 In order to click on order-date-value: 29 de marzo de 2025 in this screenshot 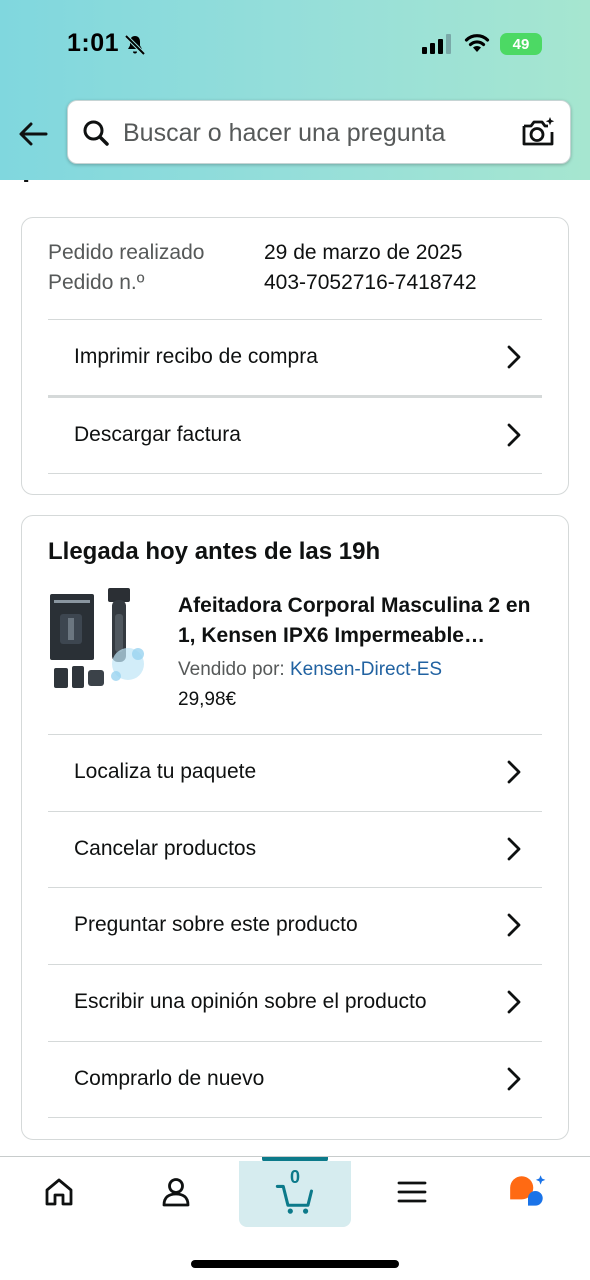, I will do `click(363, 252)`.